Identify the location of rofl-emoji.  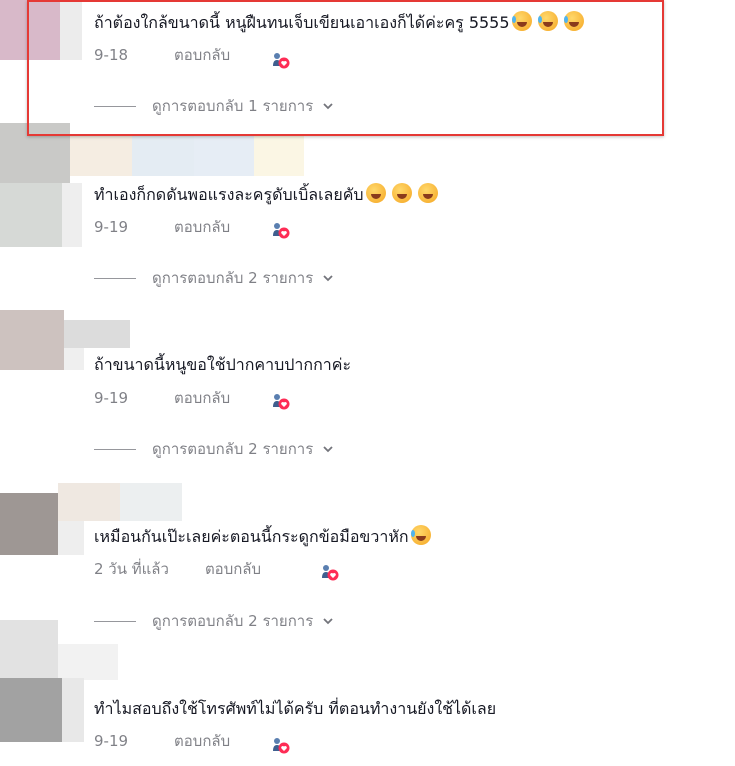
(420, 535).